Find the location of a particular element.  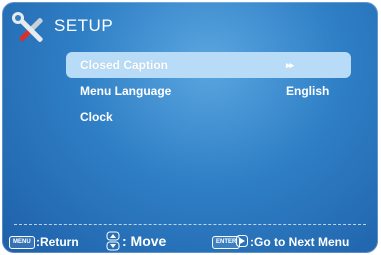

menu-item-label: Menu Language is located at coordinates (126, 91).